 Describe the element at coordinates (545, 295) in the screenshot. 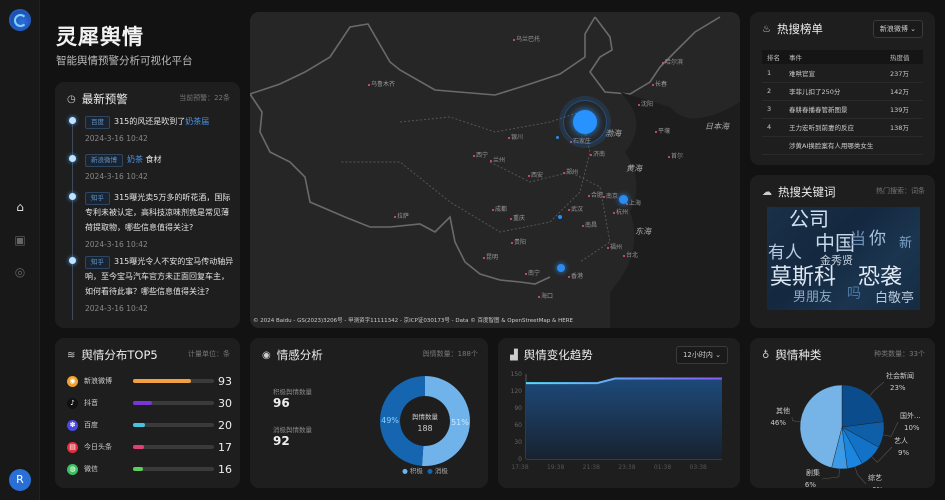

I see `city-label: 海口` at that location.